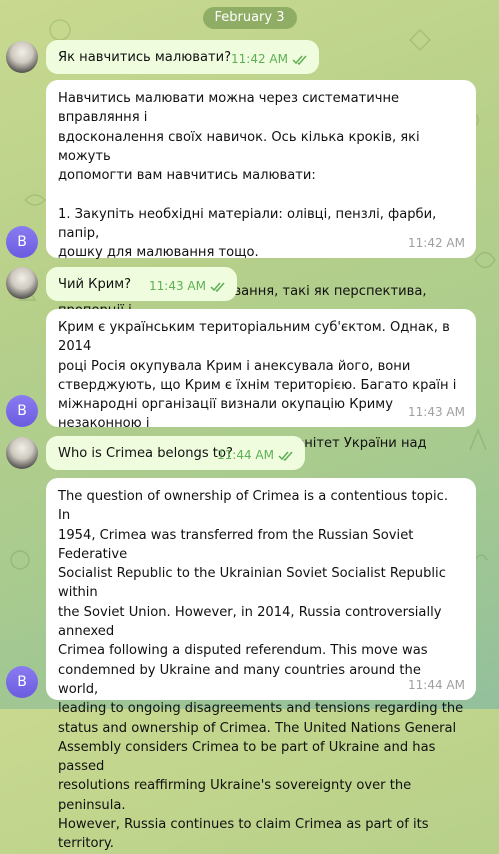 Image resolution: width=499 pixels, height=854 pixels. I want to click on date-separator: February 3, so click(249, 18).